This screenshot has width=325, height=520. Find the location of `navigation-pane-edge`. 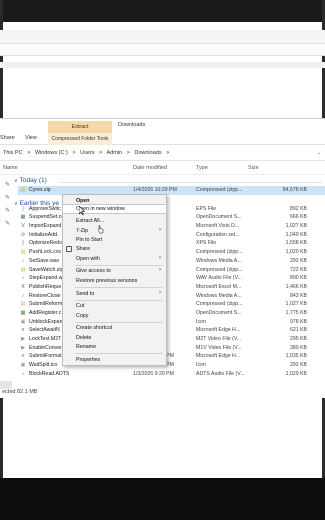

navigation-pane-edge is located at coordinates (6, 385).